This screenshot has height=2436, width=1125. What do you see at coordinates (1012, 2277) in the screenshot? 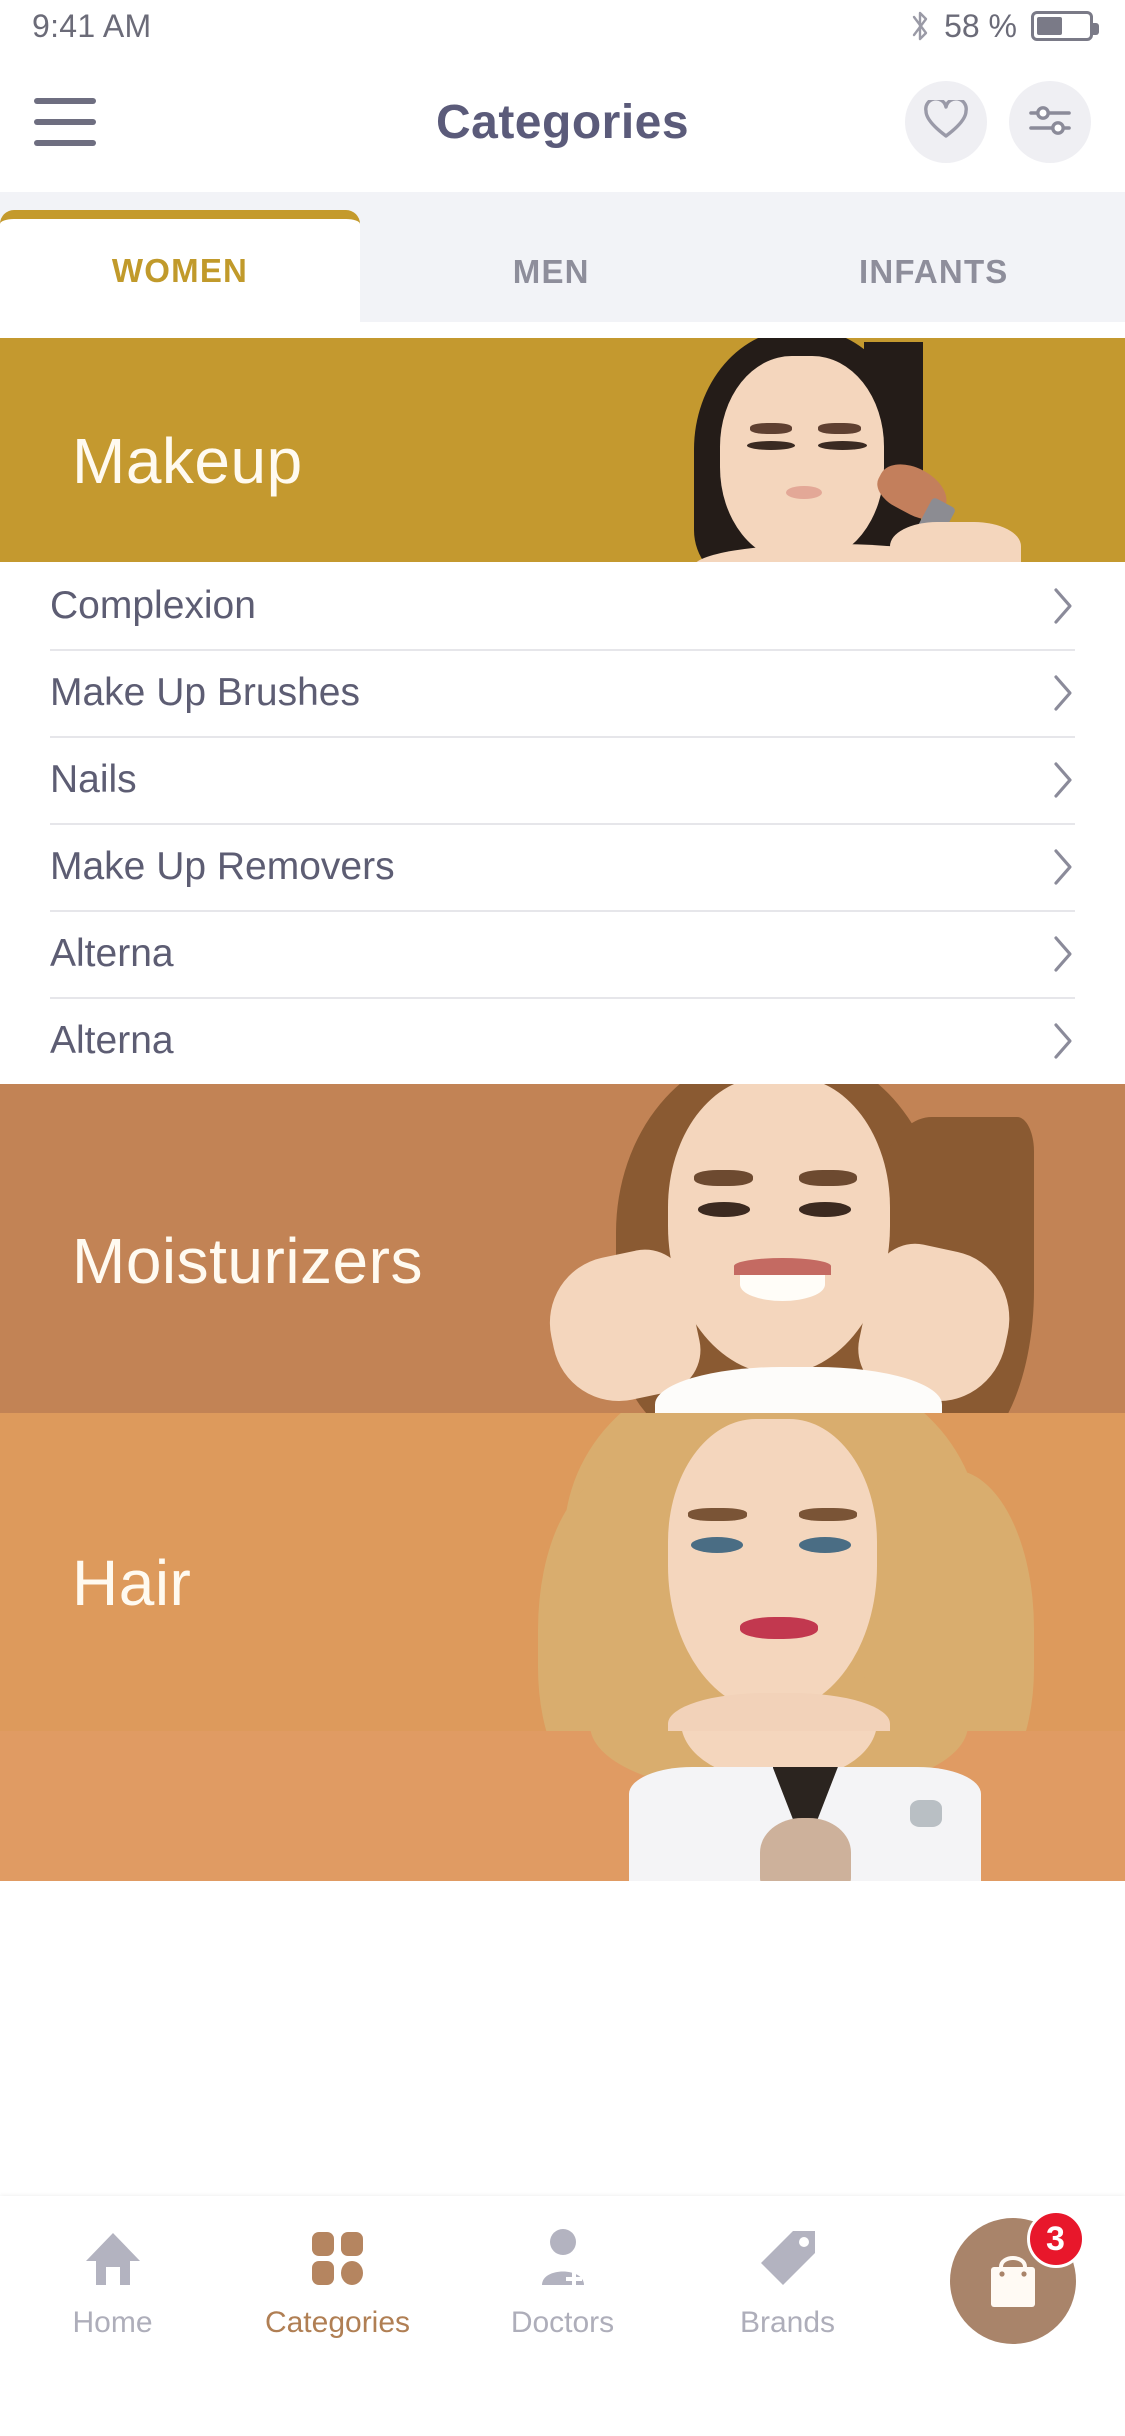
I see `cart-container: 3` at bounding box center [1012, 2277].